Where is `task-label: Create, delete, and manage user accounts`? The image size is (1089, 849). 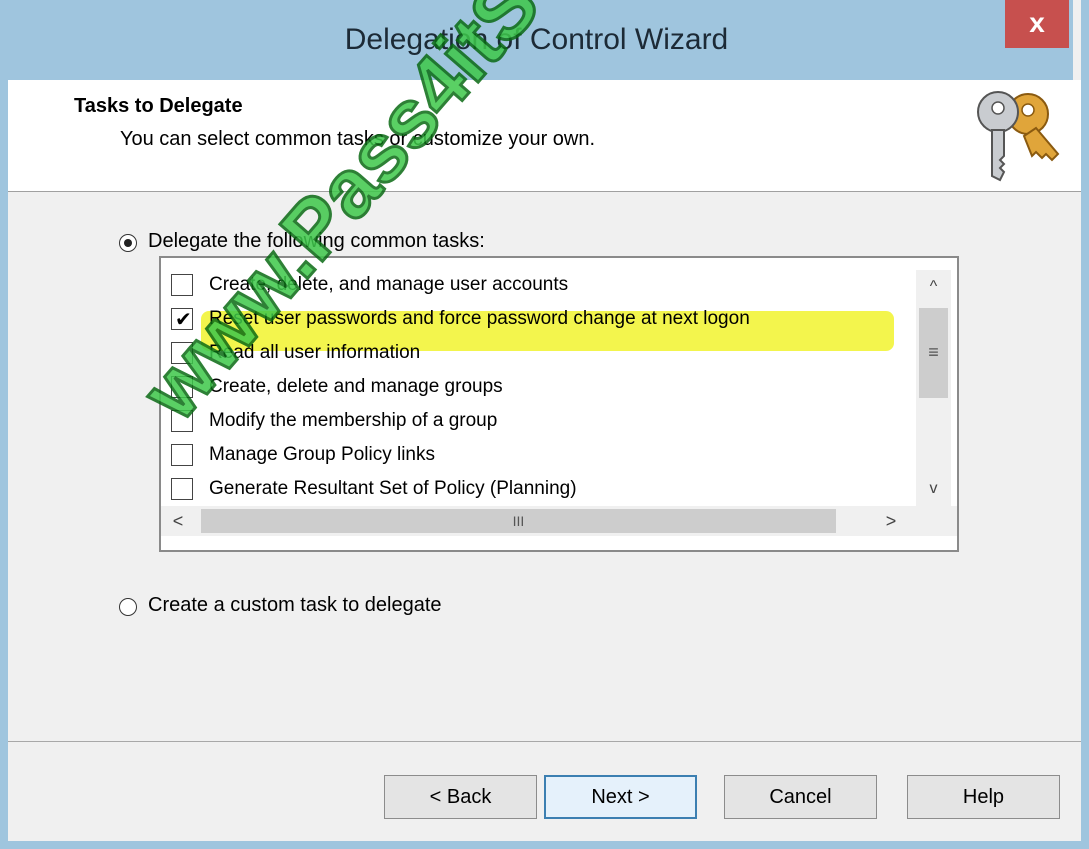 task-label: Create, delete, and manage user accounts is located at coordinates (389, 284).